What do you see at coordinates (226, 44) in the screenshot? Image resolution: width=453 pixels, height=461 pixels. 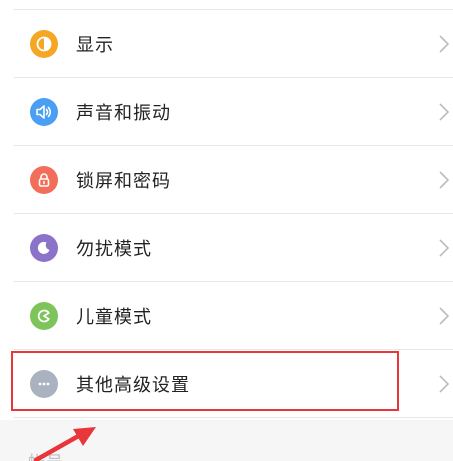 I see `settings-item-display: 显示` at bounding box center [226, 44].